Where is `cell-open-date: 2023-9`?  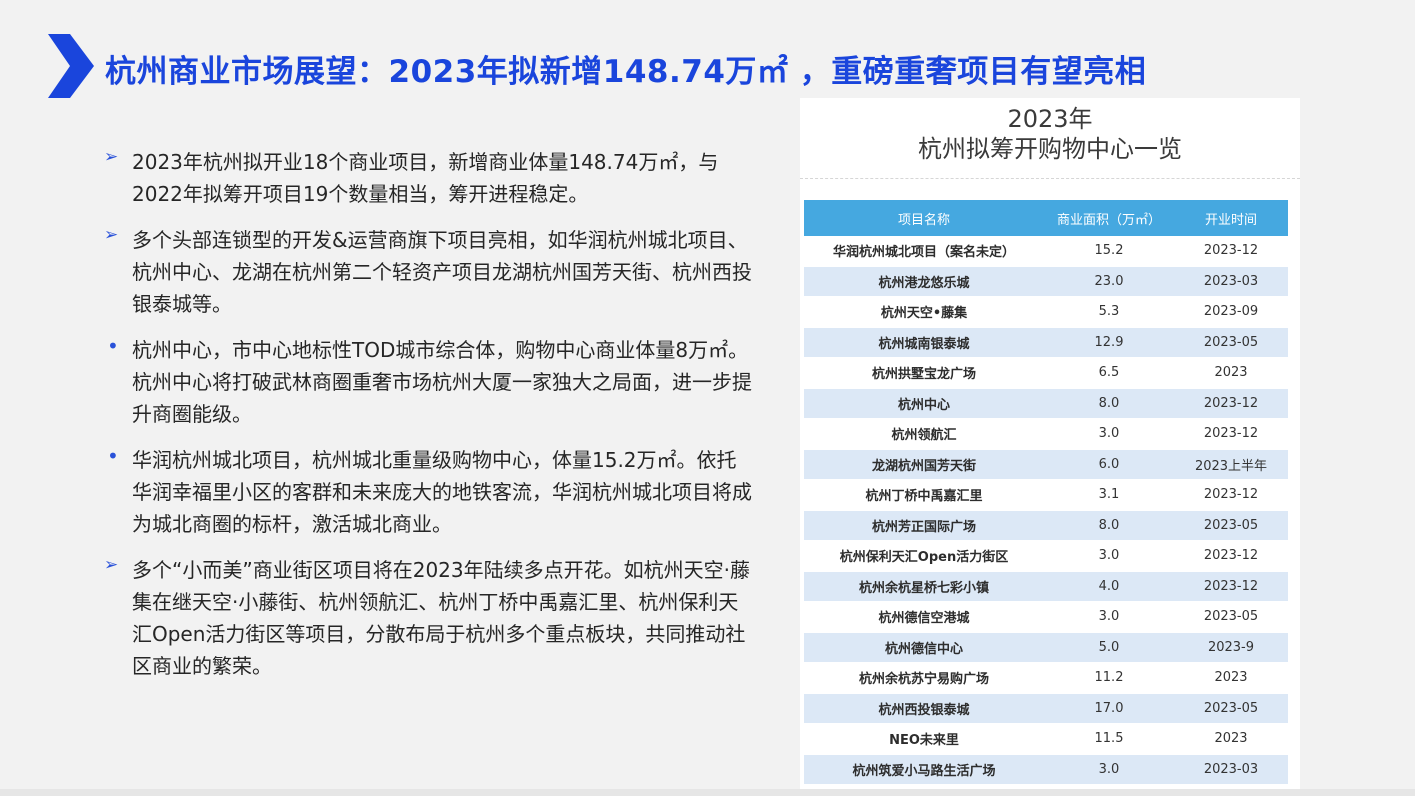 cell-open-date: 2023-9 is located at coordinates (1231, 647).